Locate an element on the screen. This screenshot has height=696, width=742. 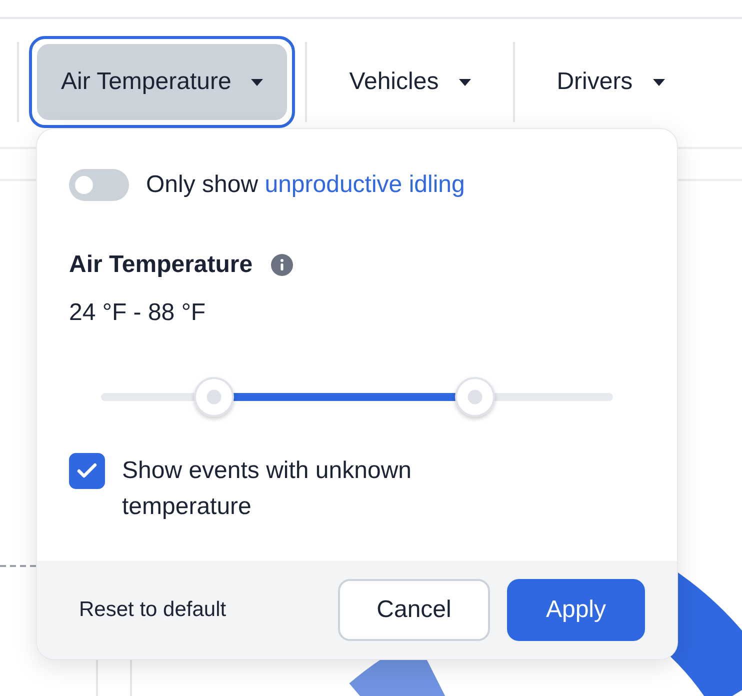
info-icon is located at coordinates (281, 265).